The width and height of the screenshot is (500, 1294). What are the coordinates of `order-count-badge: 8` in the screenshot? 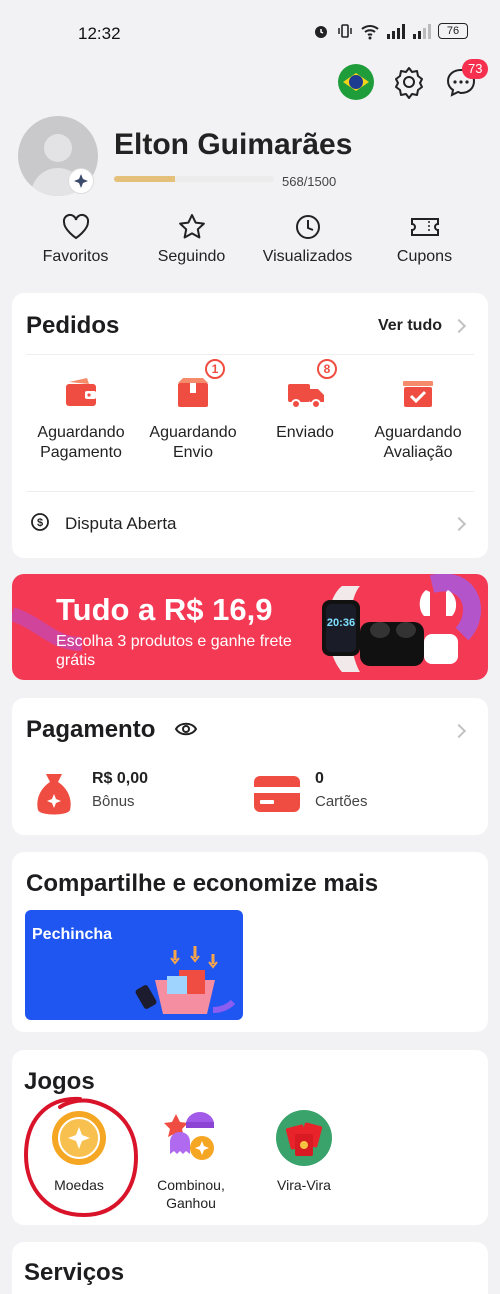 It's located at (327, 369).